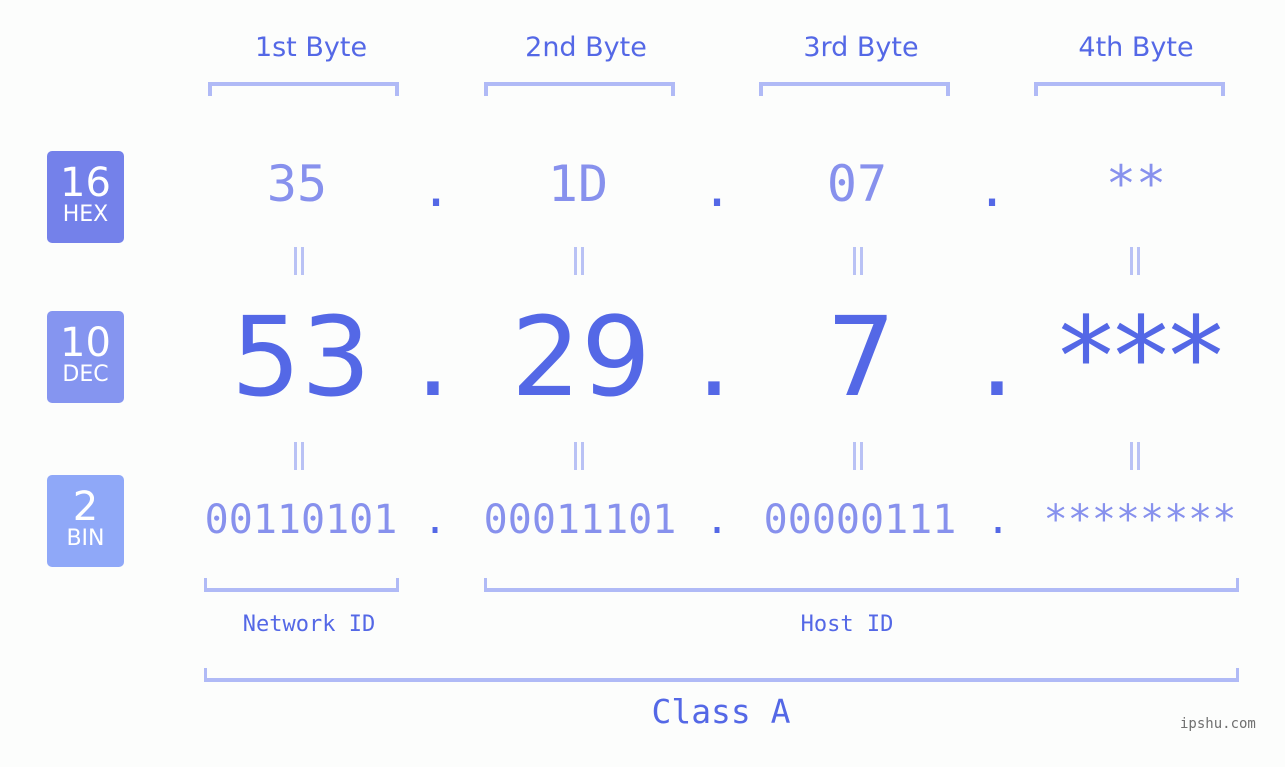 The image size is (1285, 767). I want to click on bin-value-4: ********, so click(1140, 520).